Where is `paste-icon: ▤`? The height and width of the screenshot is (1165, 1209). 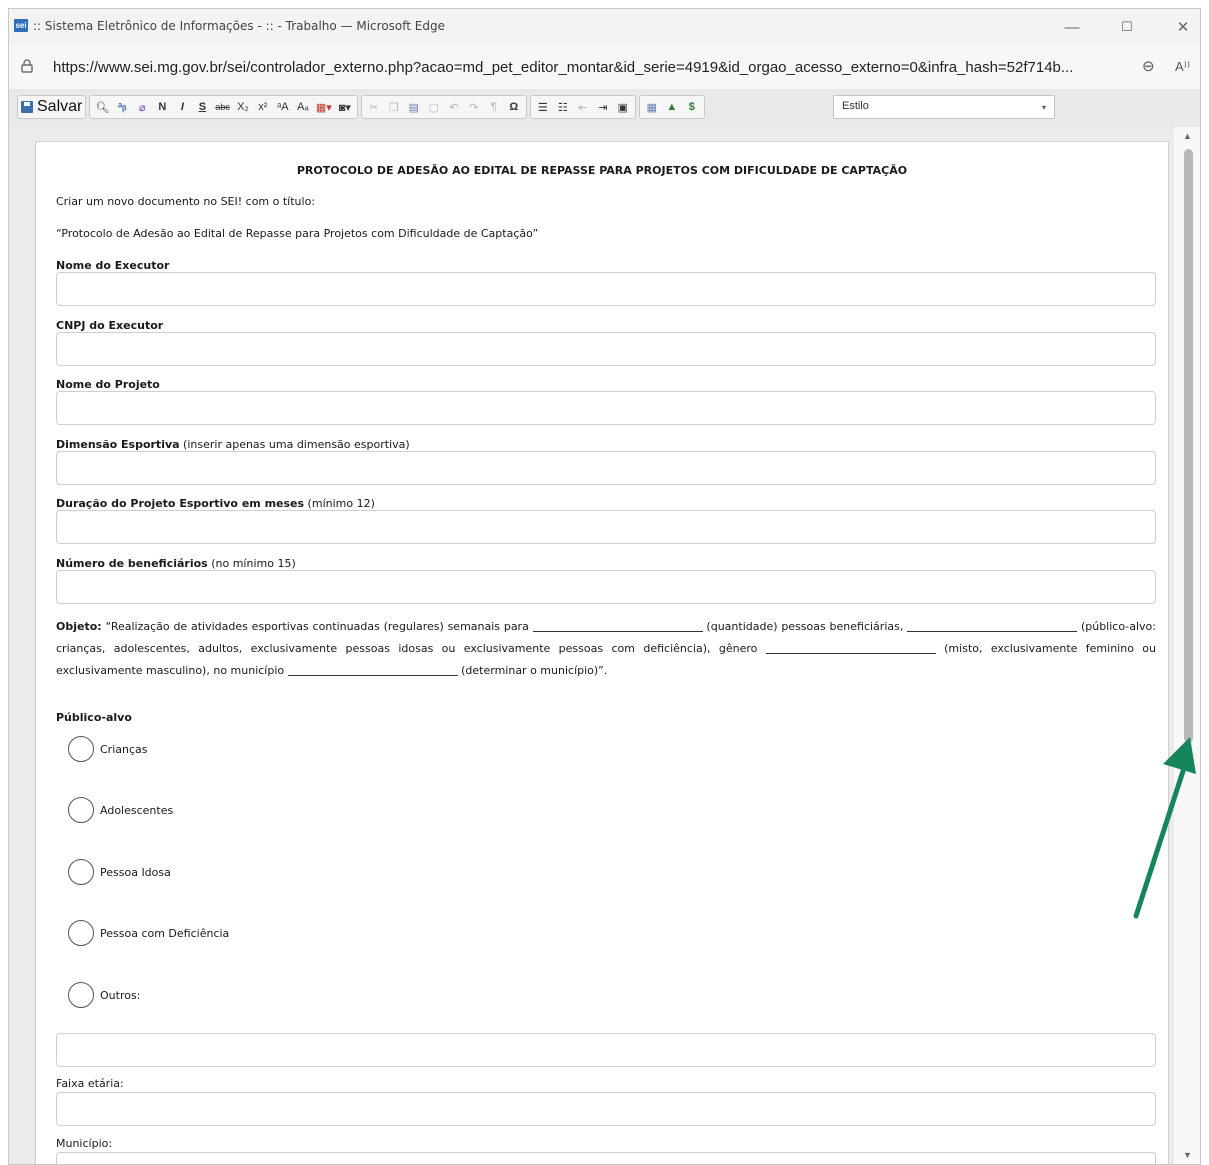
paste-icon: ▤ is located at coordinates (414, 107).